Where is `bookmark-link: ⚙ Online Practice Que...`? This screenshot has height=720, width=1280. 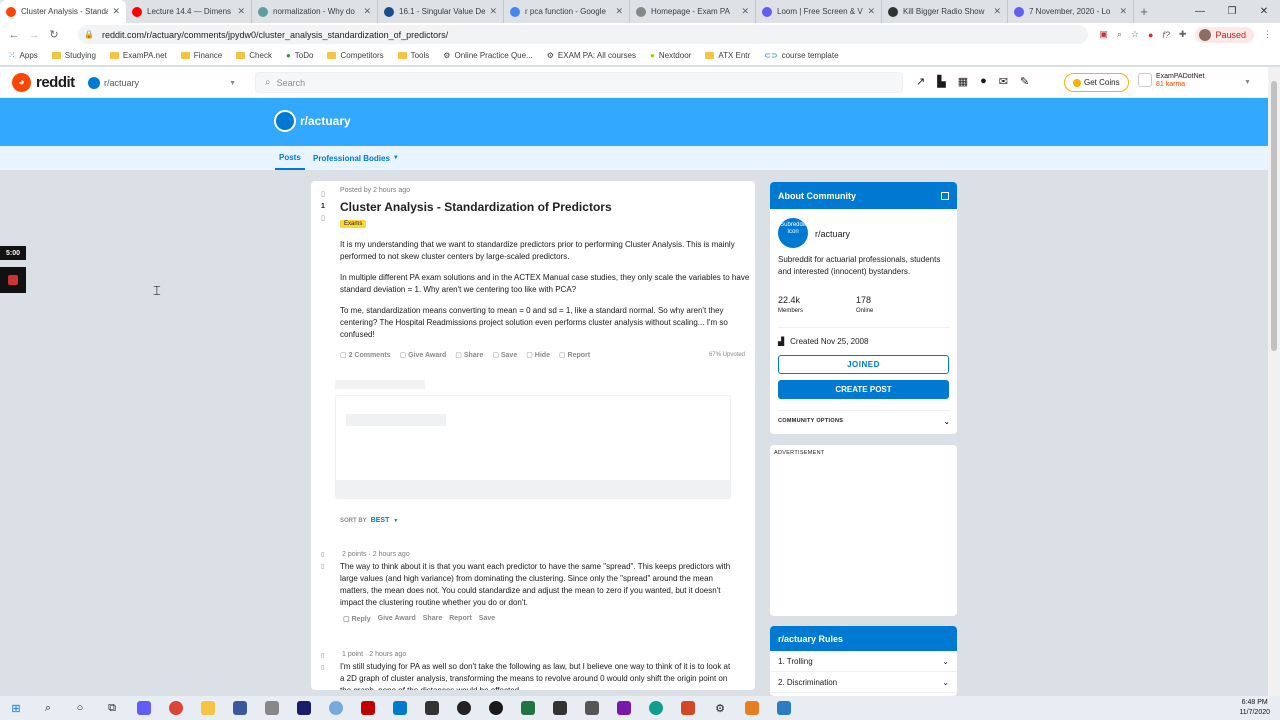 bookmark-link: ⚙ Online Practice Que... is located at coordinates (487, 55).